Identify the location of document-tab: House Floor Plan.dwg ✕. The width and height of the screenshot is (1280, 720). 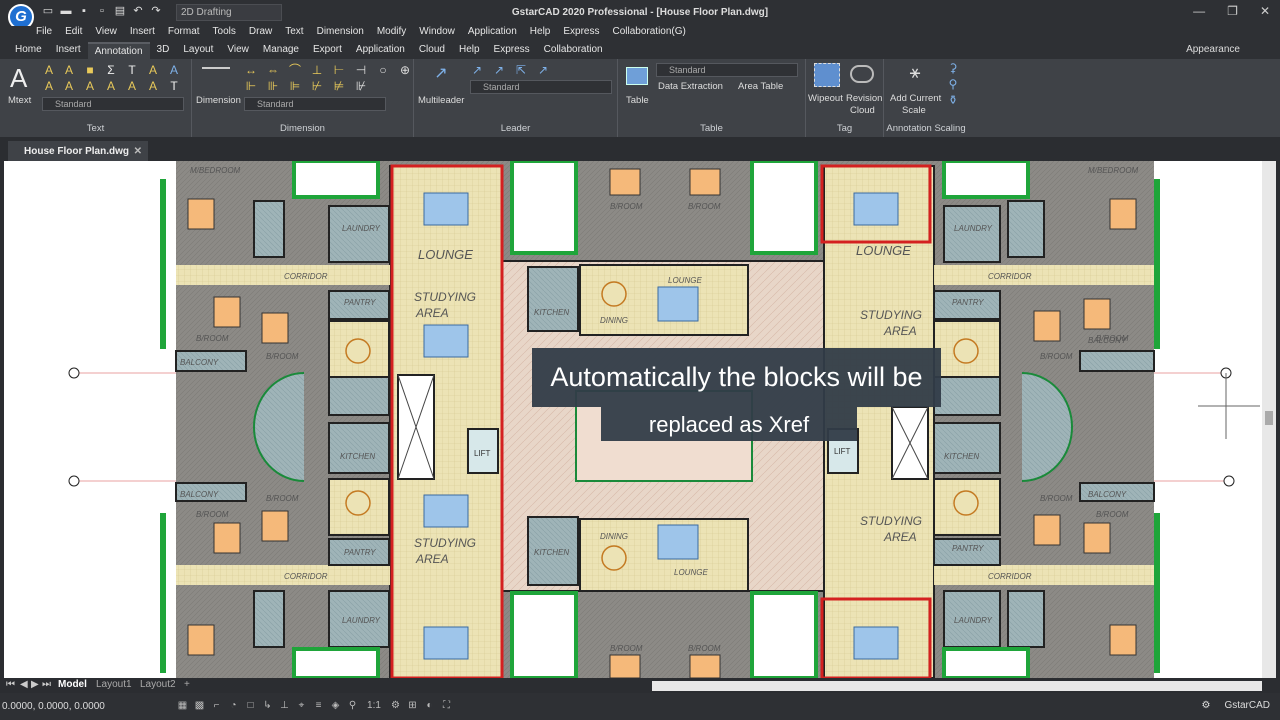
(78, 151).